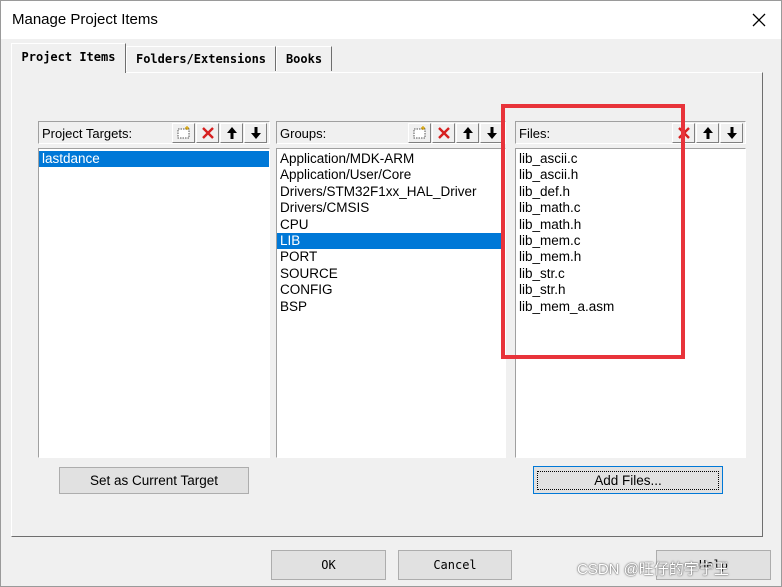 Image resolution: width=782 pixels, height=587 pixels. I want to click on set-as-current-target-button: Set as Current Target, so click(154, 480).